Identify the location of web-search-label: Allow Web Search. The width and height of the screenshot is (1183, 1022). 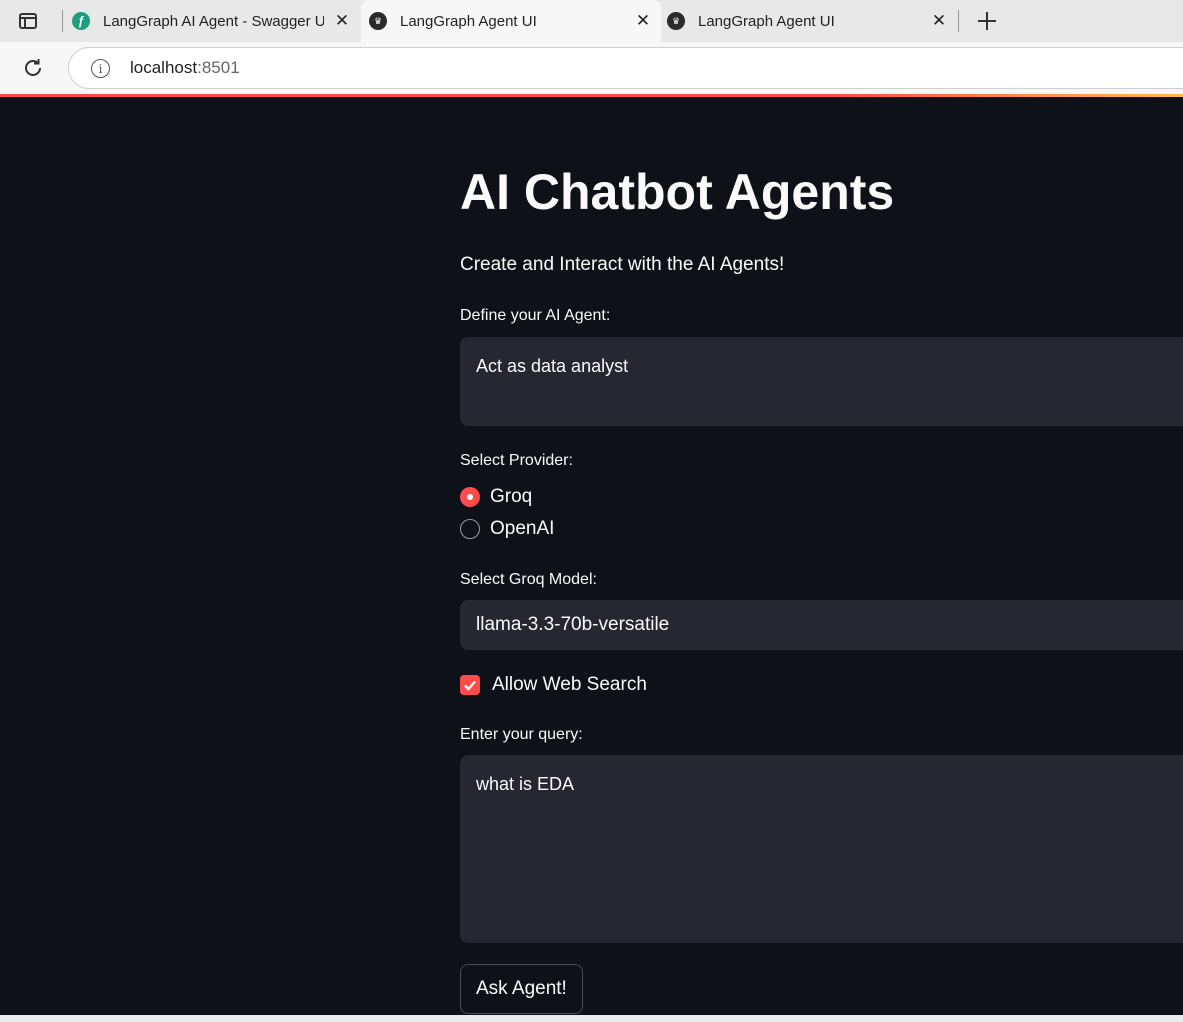
(569, 684).